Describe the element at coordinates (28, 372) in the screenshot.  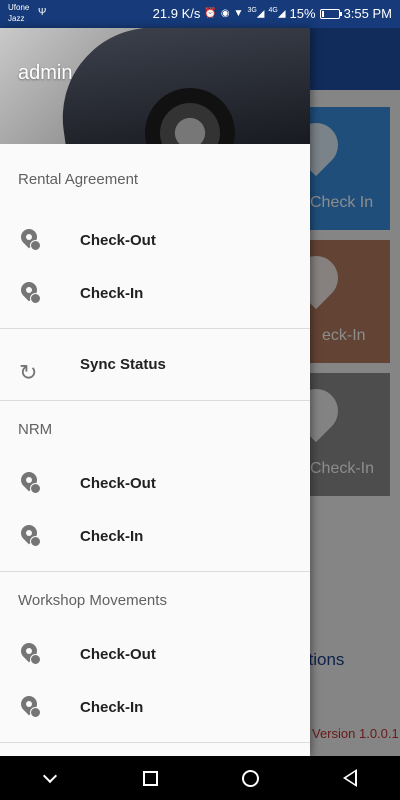
I see `sync-icon: ↻` at that location.